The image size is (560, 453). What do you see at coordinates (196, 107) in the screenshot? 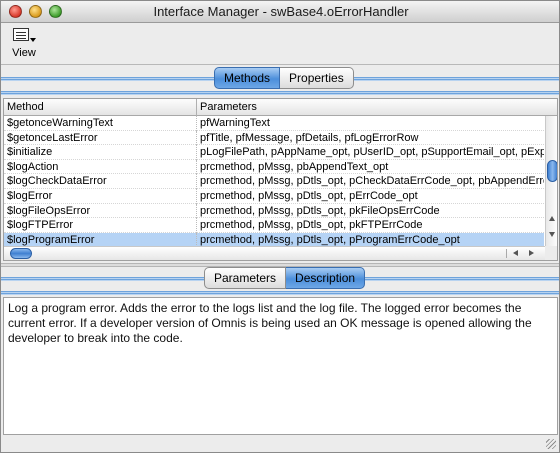
I see `column-divider` at bounding box center [196, 107].